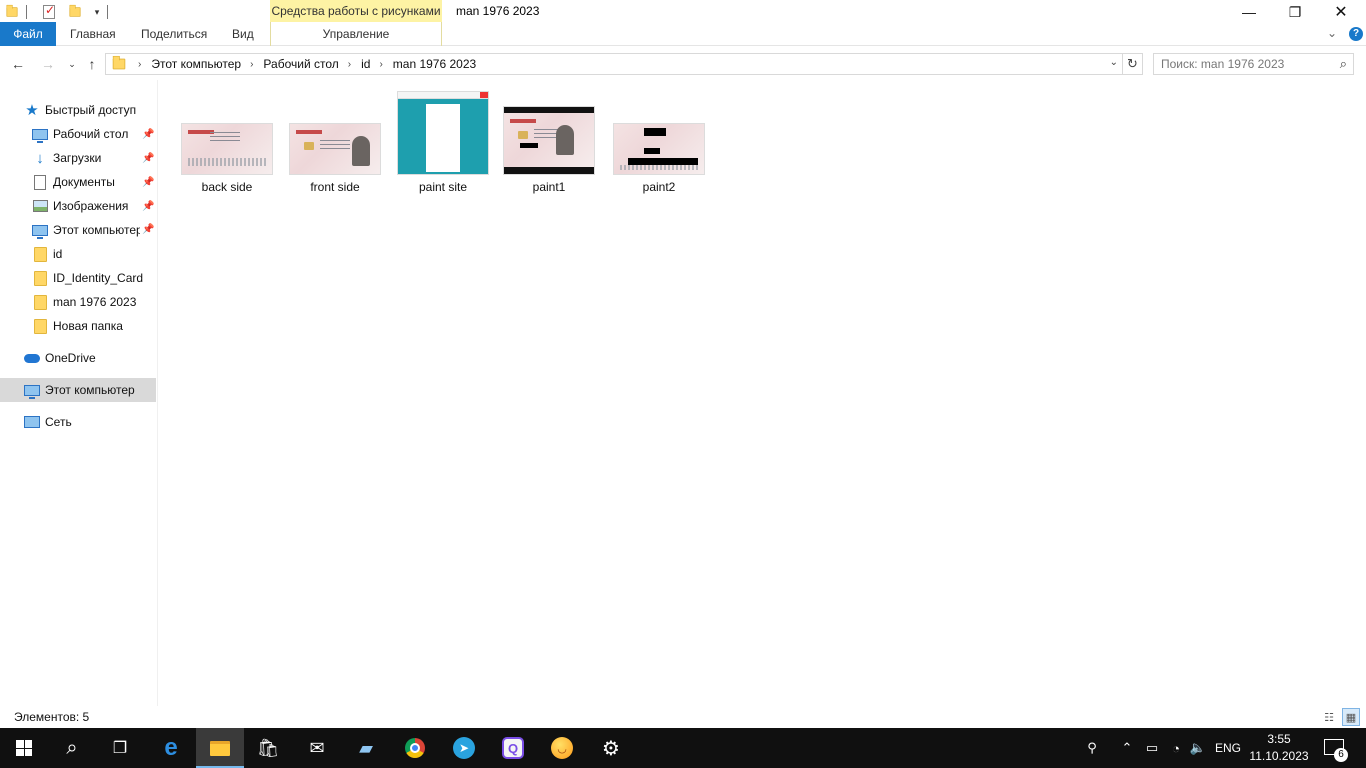  I want to click on language-indicator: ENG, so click(1228, 748).